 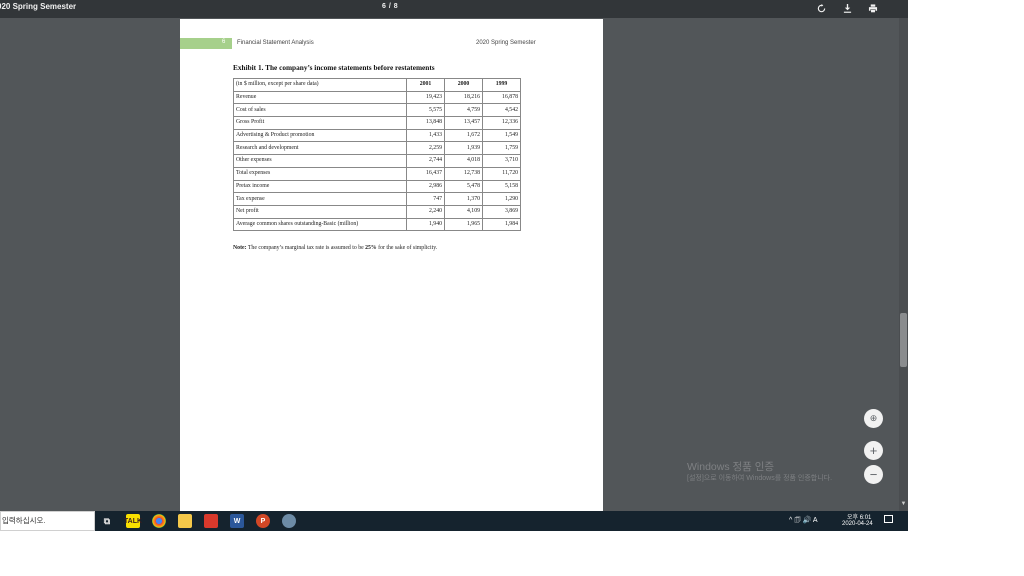 What do you see at coordinates (463, 123) in the screenshot?
I see `cell-value: 13,457` at bounding box center [463, 123].